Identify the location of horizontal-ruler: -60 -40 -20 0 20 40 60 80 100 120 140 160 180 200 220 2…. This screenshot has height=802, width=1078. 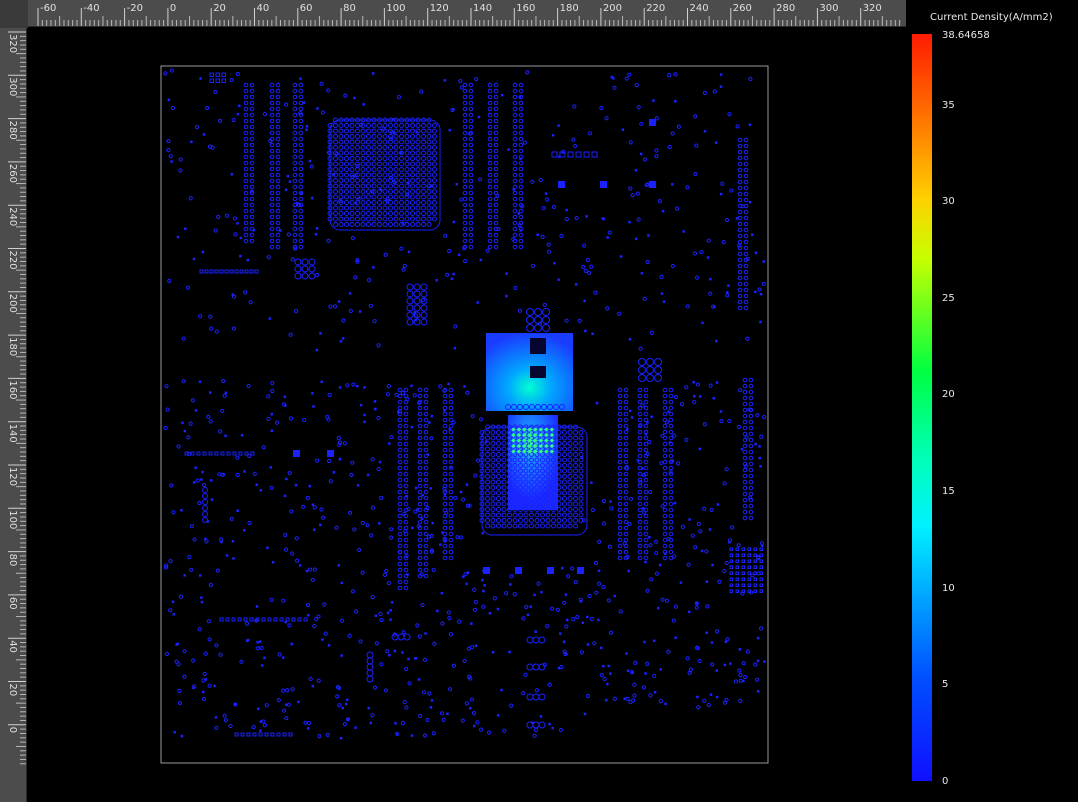
(467, 13).